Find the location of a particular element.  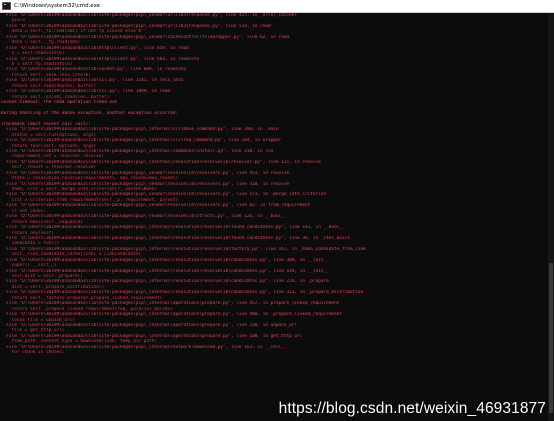

vertical-scrollbar is located at coordinates (551, 217).